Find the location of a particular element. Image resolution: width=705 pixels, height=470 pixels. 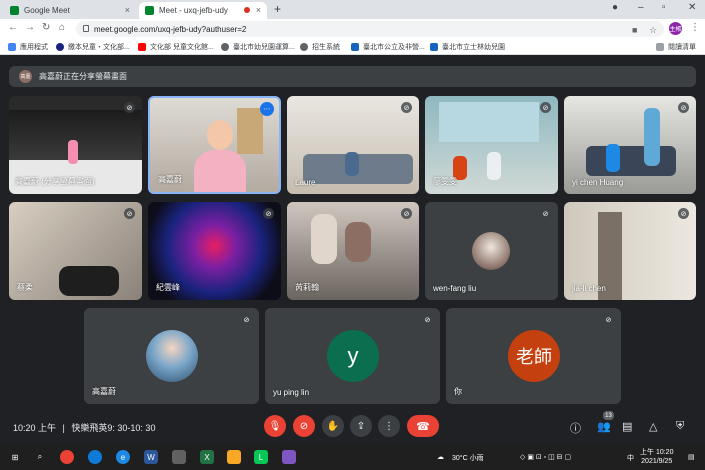

window-icon is located at coordinates (179, 457).